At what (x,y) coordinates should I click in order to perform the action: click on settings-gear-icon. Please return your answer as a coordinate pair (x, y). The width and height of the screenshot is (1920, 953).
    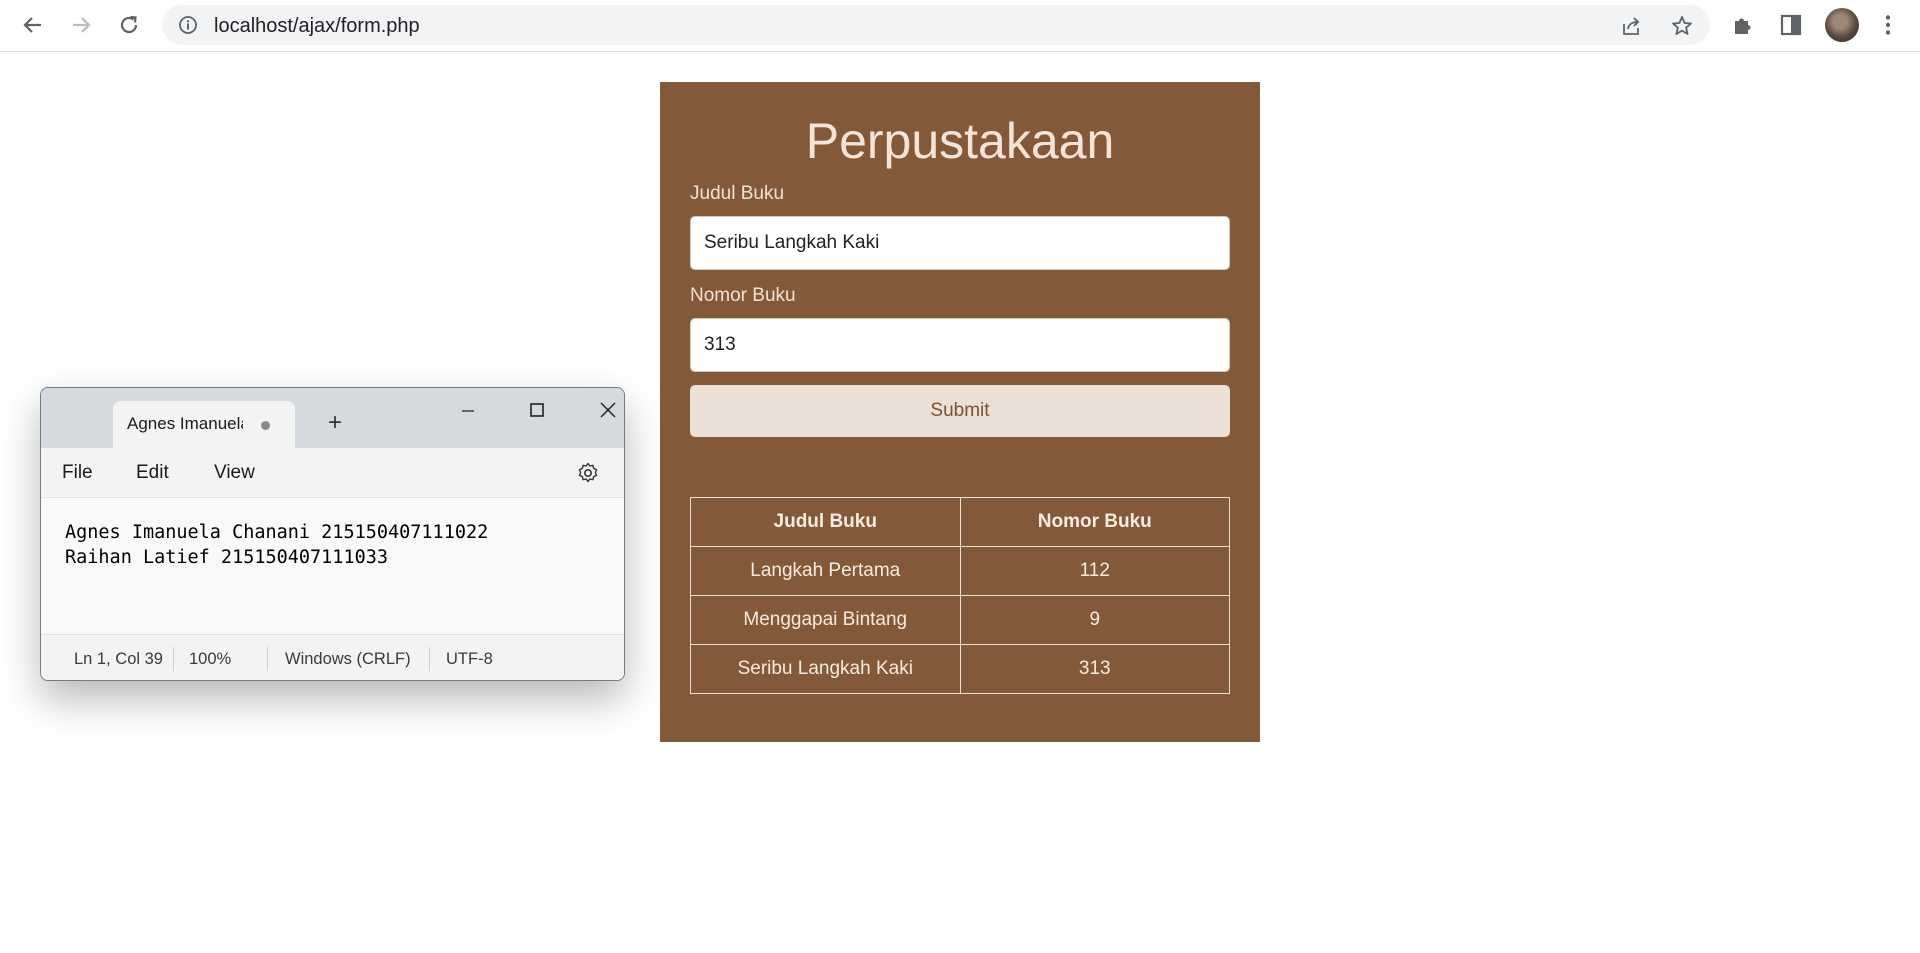
    Looking at the image, I should click on (588, 473).